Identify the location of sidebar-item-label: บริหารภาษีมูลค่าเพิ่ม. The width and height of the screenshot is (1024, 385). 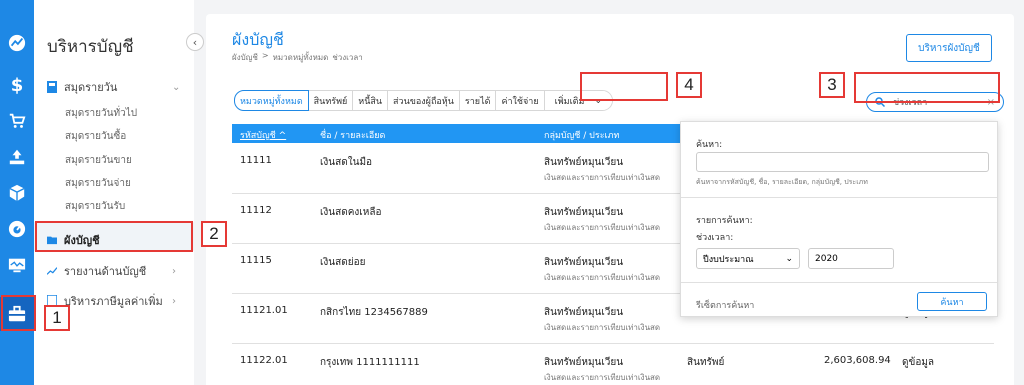
(113, 301).